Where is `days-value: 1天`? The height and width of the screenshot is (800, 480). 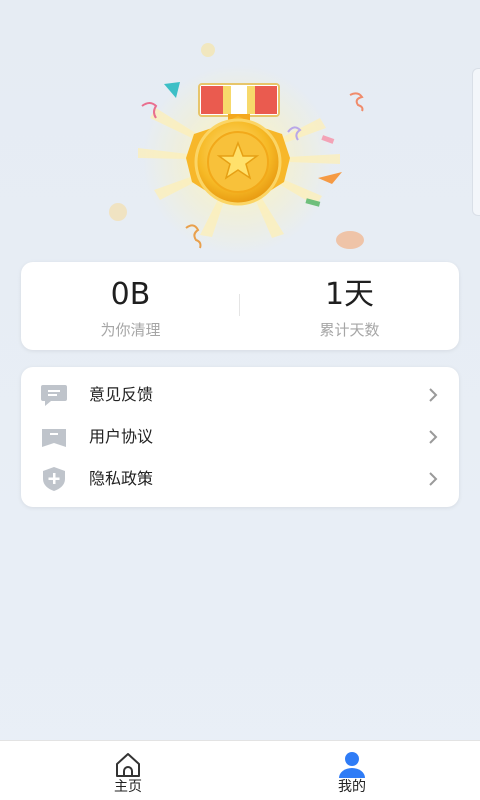
days-value: 1天 is located at coordinates (349, 294).